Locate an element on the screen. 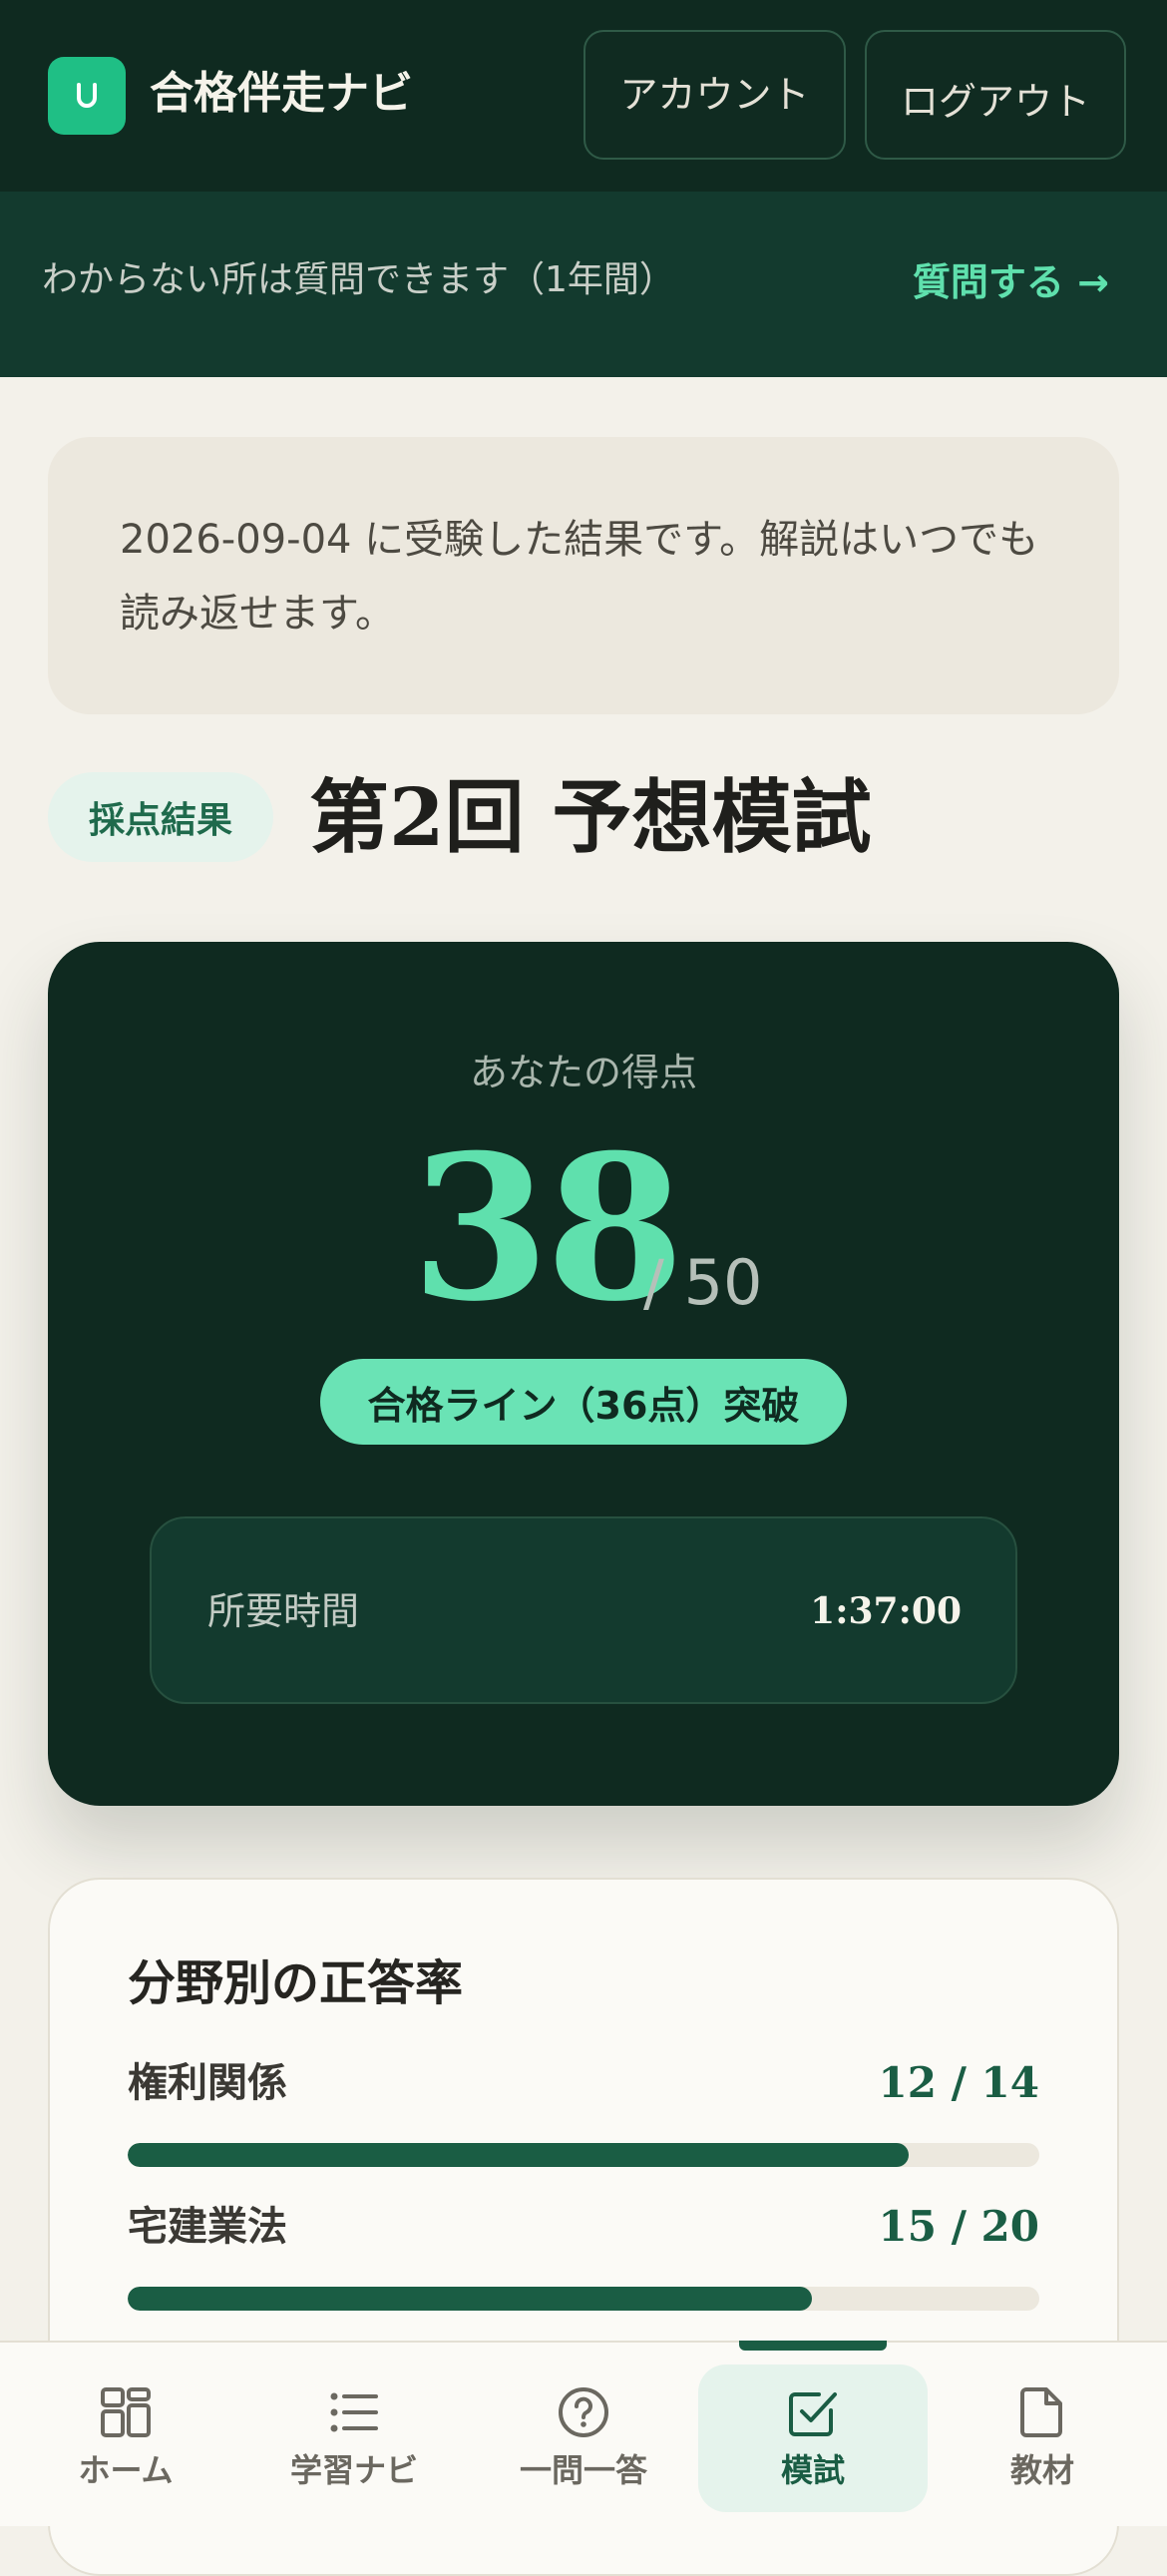 The width and height of the screenshot is (1167, 2576). nav-item-home: ホーム is located at coordinates (125, 2435).